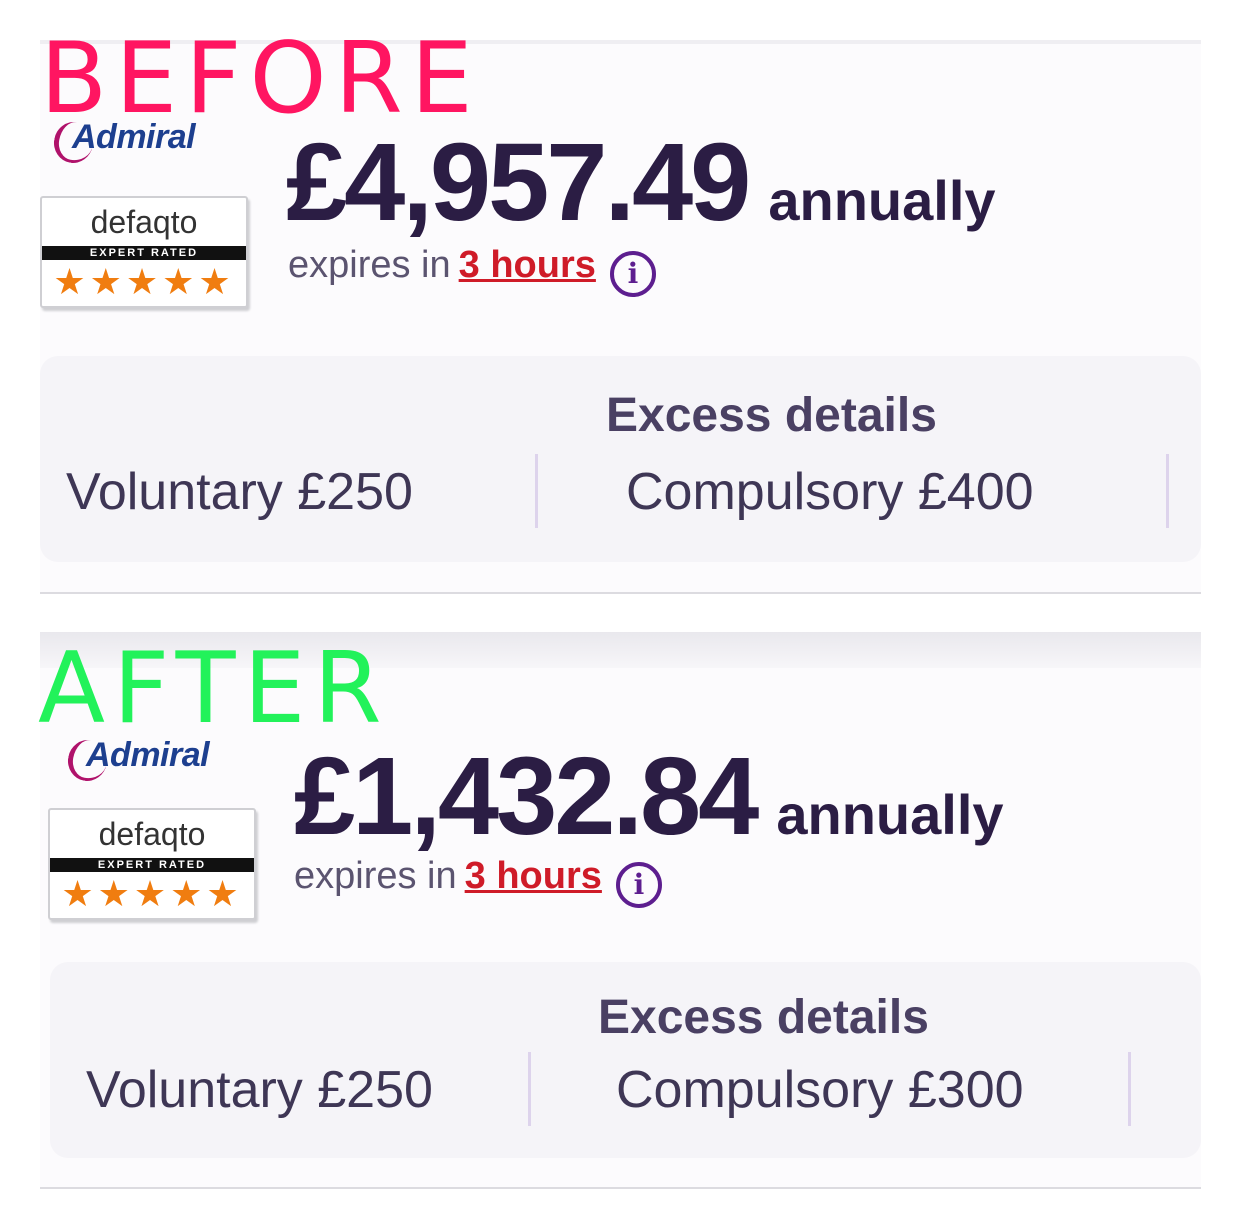  What do you see at coordinates (890, 814) in the screenshot?
I see `after-price-period: annually` at bounding box center [890, 814].